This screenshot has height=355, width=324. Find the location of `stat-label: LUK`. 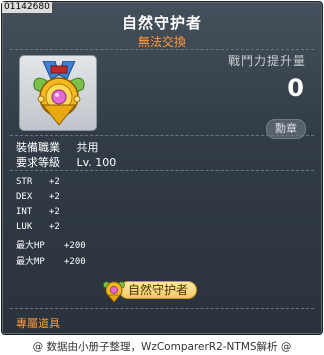

stat-label: LUK is located at coordinates (24, 227).